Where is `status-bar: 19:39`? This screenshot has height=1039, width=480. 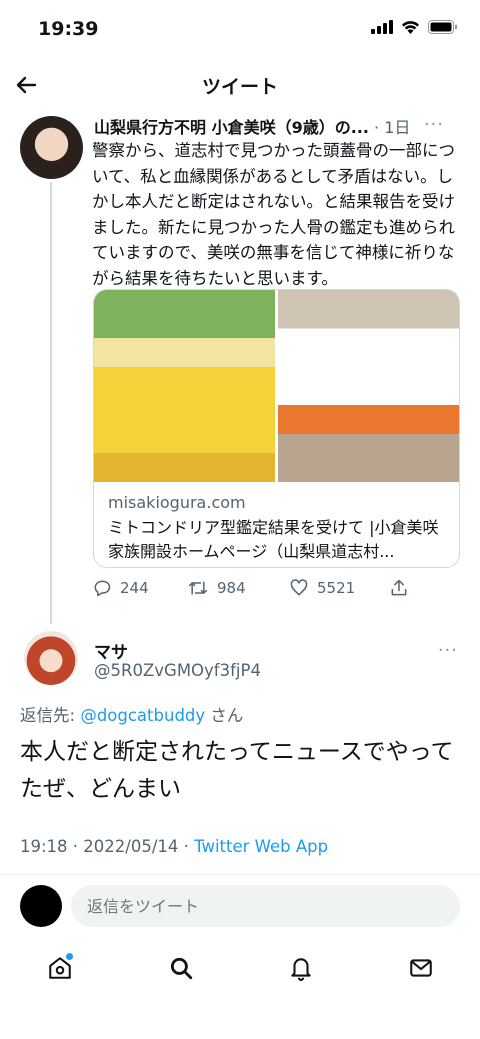
status-bar: 19:39 is located at coordinates (240, 30).